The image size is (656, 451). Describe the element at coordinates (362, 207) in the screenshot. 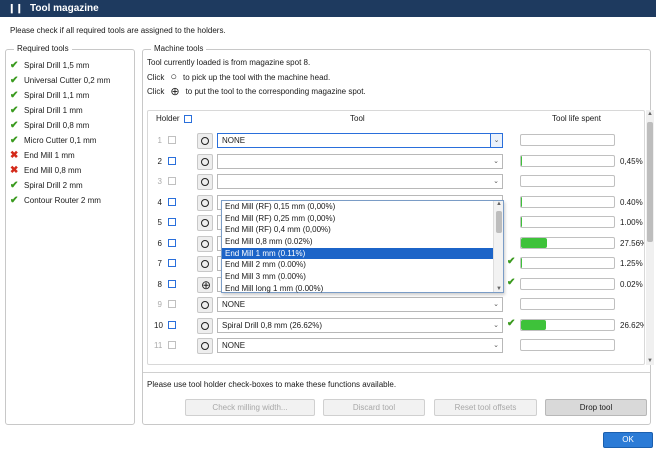

I see `dropdown-option: End Mill (RF) 0,15 mm (0,00%)` at that location.